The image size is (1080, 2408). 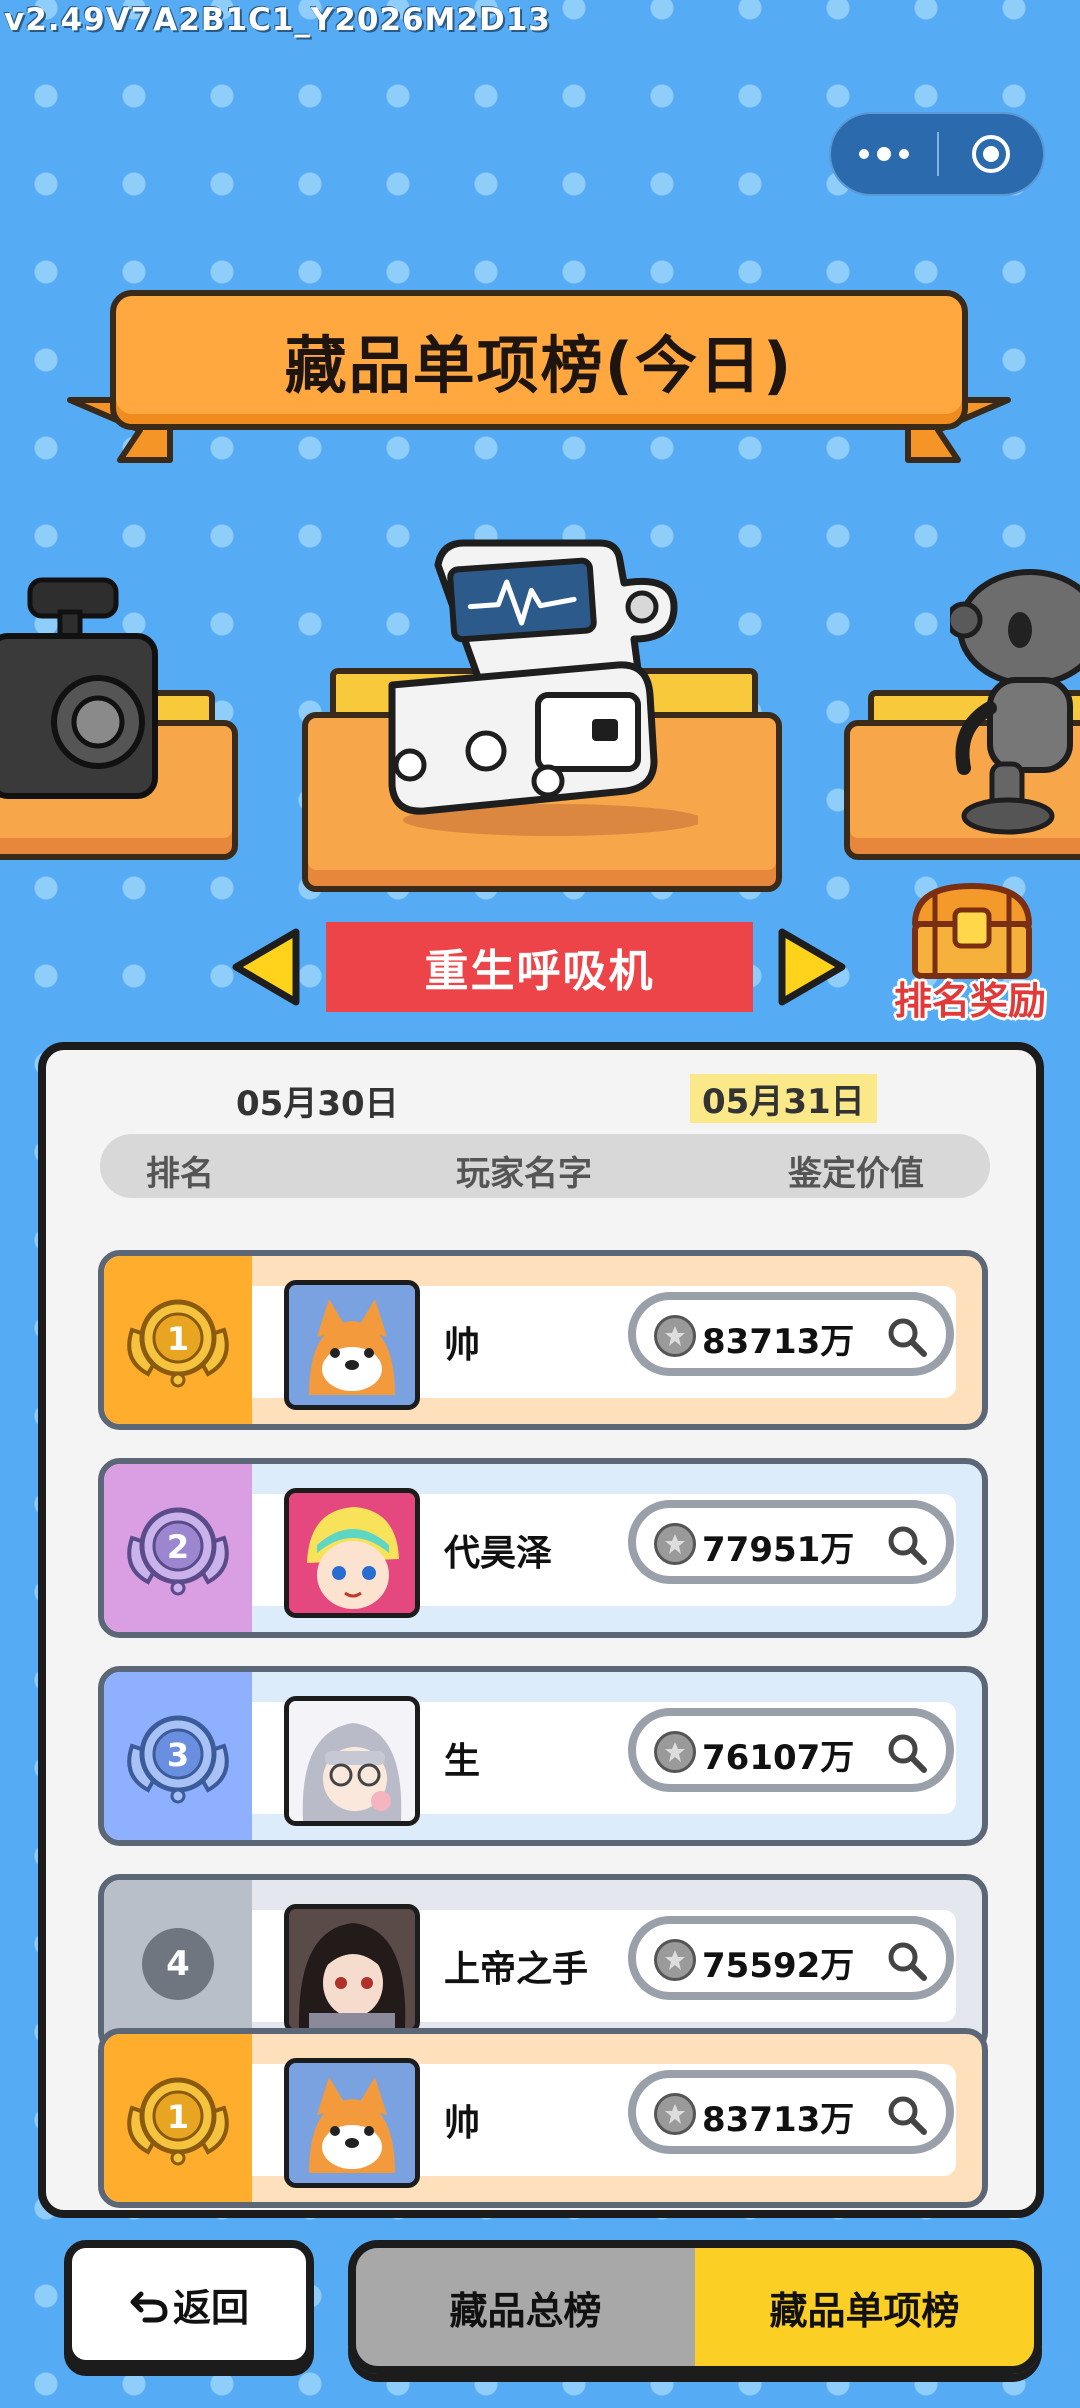 I want to click on svg-text: 2, so click(x=178, y=1547).